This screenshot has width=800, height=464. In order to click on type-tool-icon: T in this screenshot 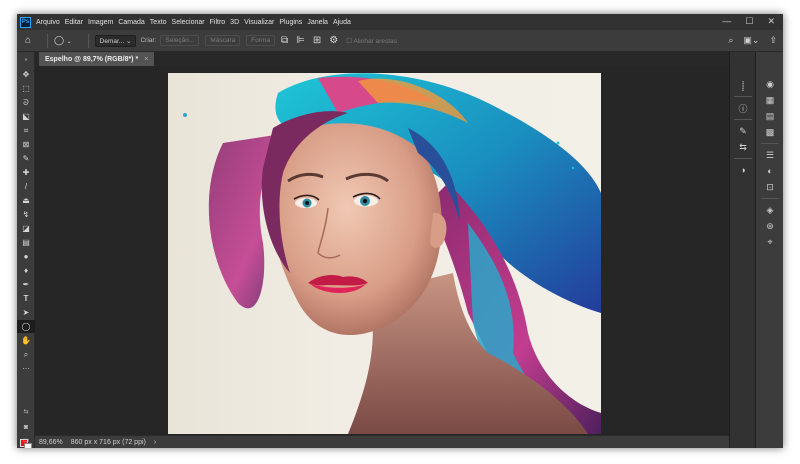, I will do `click(26, 298)`.